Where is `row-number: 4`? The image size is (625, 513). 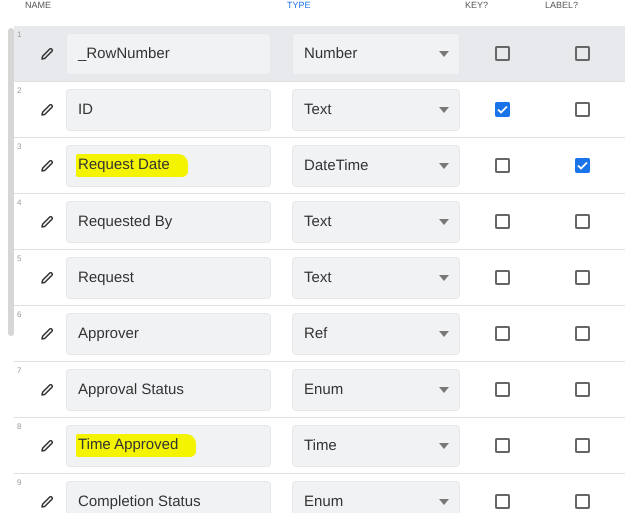 row-number: 4 is located at coordinates (19, 202).